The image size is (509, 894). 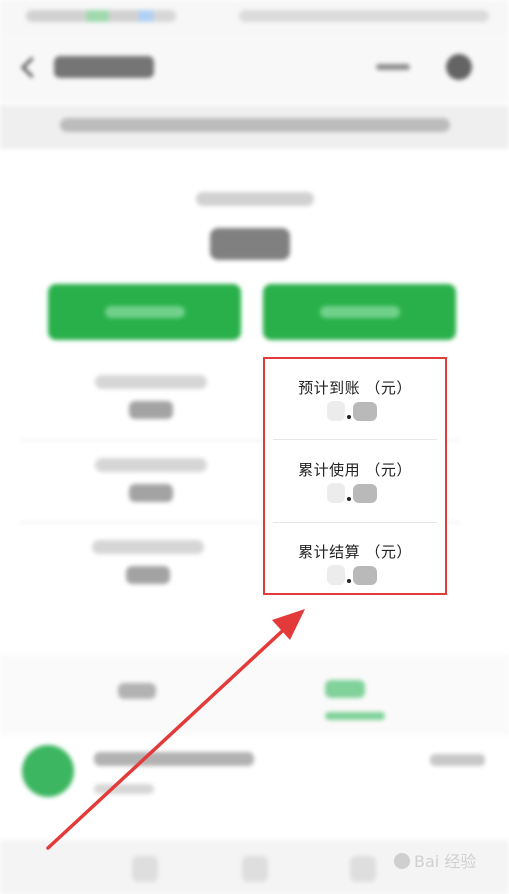 I want to click on watermark-logo: Bai 经验, so click(x=433, y=860).